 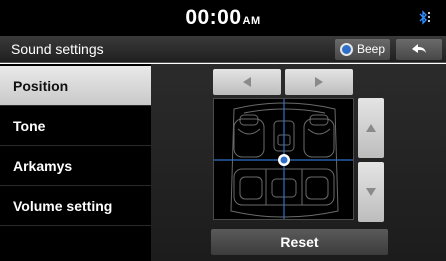 What do you see at coordinates (371, 49) in the screenshot?
I see `beep-label: Beep` at bounding box center [371, 49].